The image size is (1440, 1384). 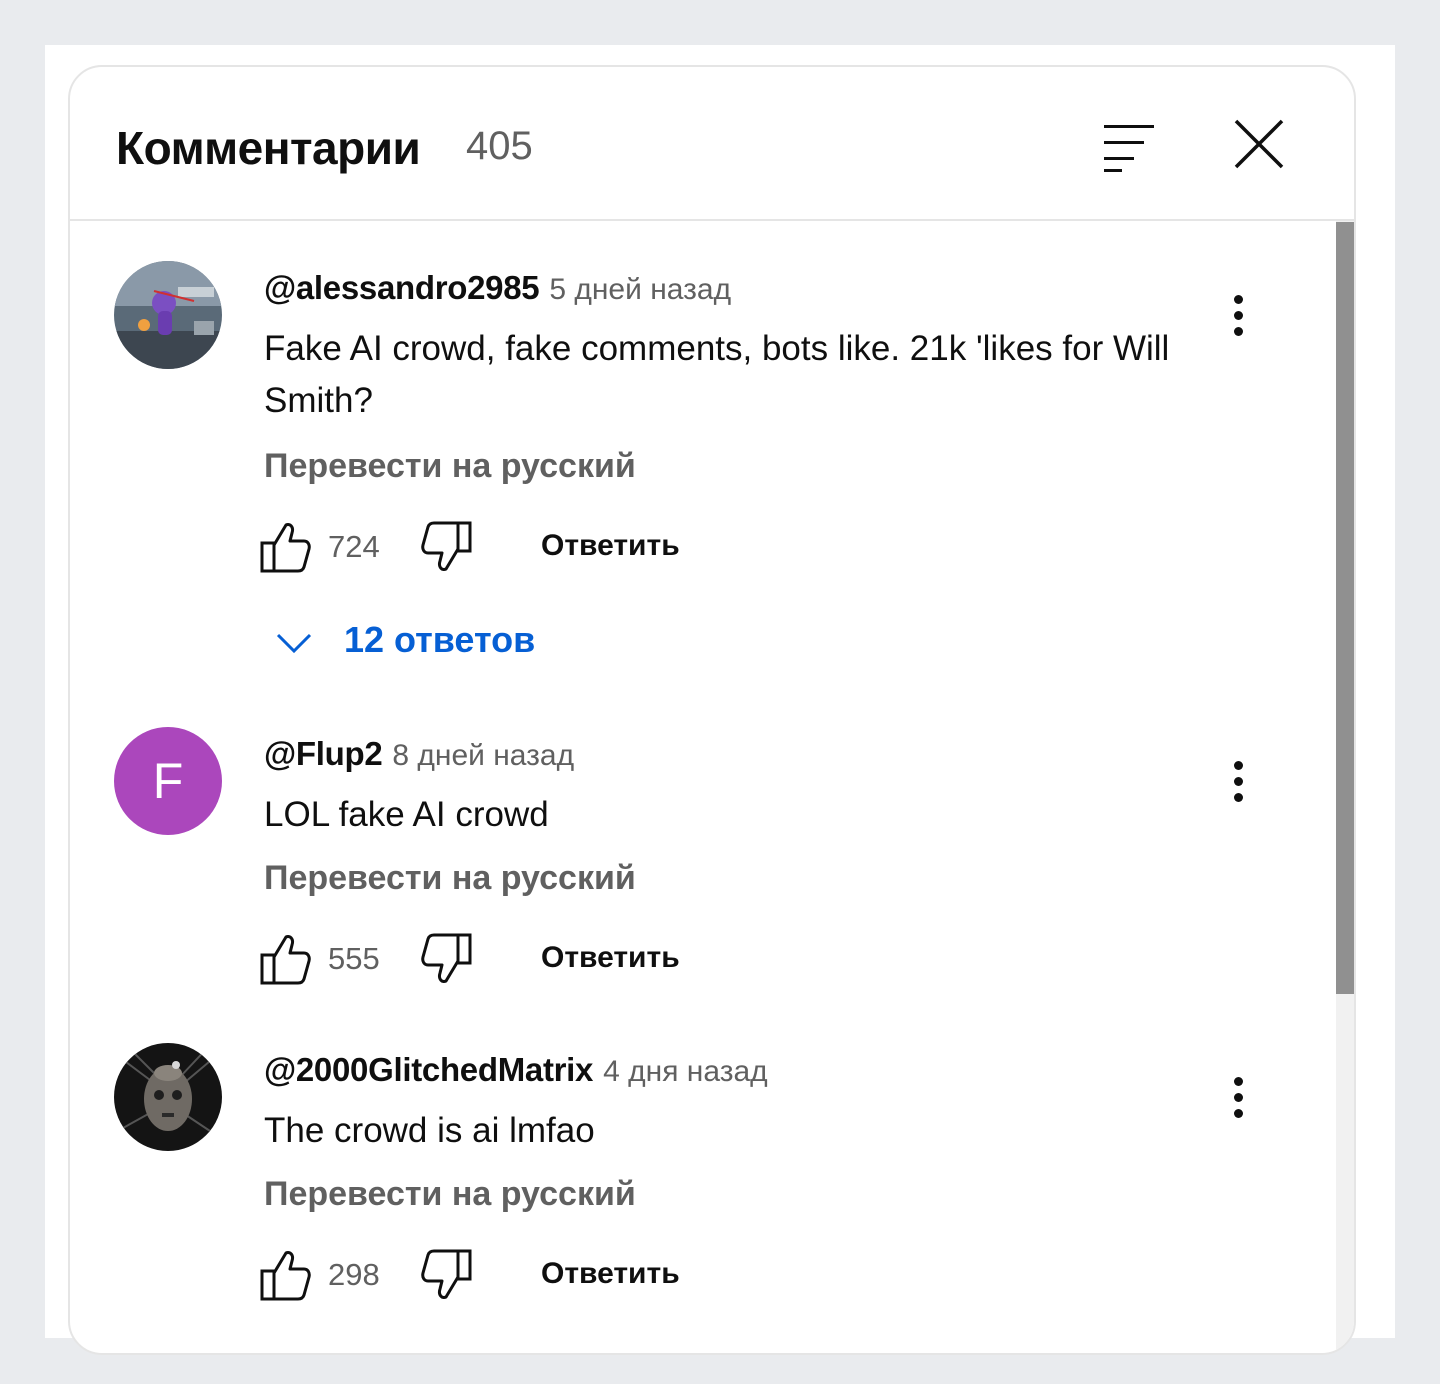 I want to click on comment-text: LOL fake AI crowd, so click(x=406, y=814).